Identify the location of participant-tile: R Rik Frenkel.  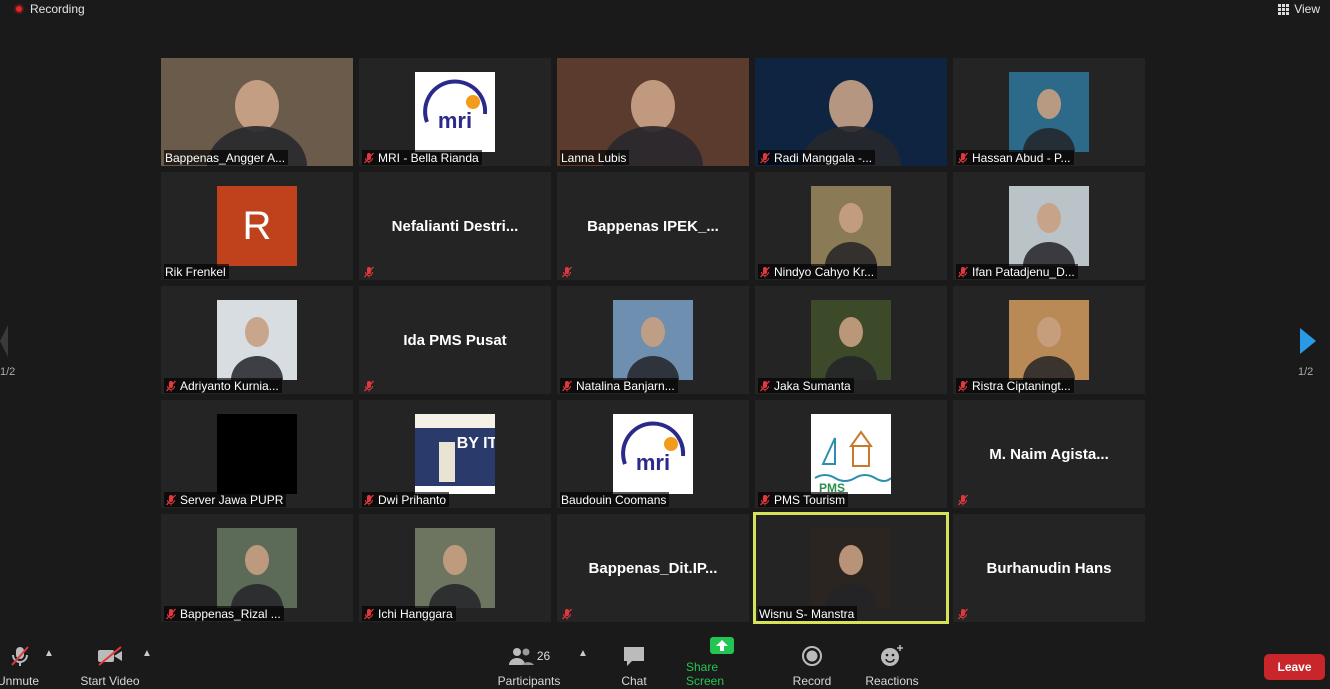
(257, 226).